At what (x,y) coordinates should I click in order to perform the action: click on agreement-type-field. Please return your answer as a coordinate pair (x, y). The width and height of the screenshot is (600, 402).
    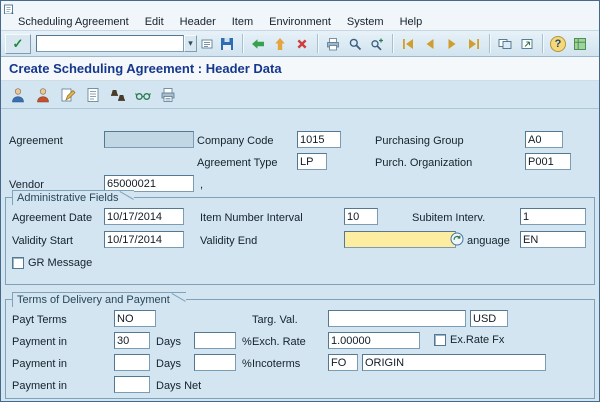
    Looking at the image, I should click on (312, 161).